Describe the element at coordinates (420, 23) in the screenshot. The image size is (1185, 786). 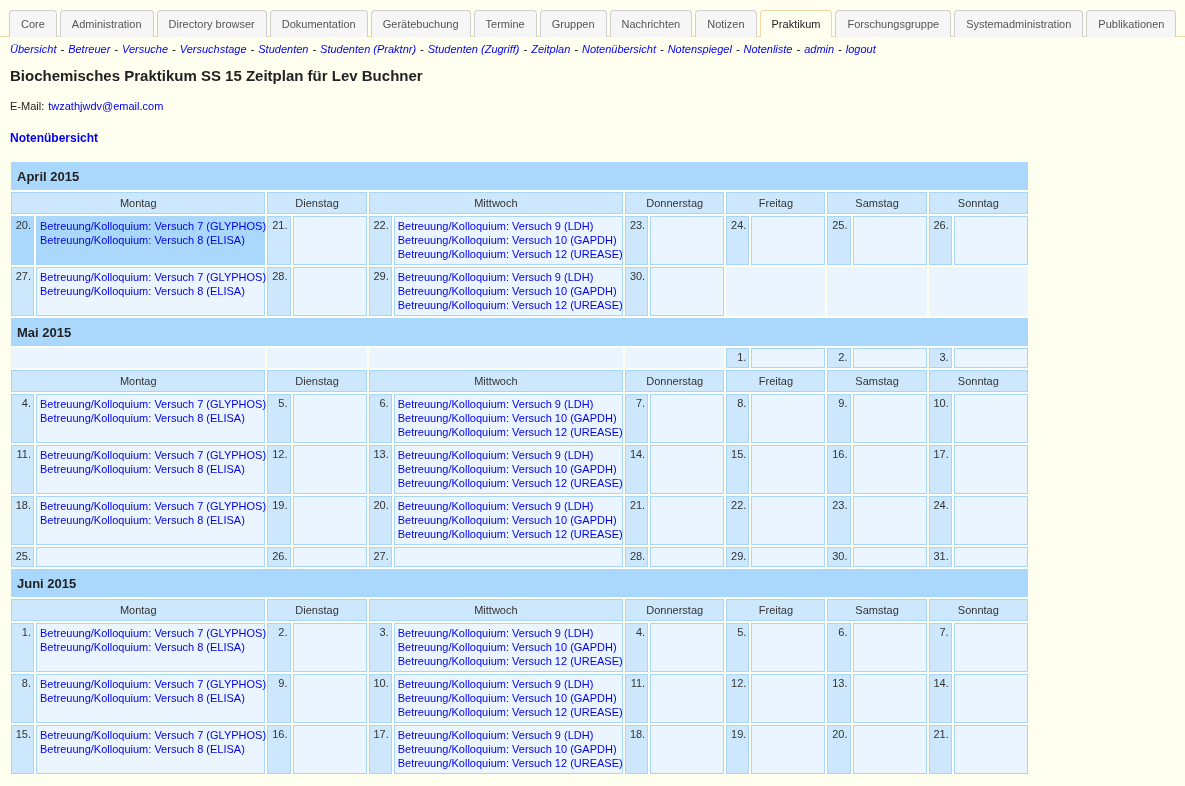
I see `tab: Gerätebuchung` at that location.